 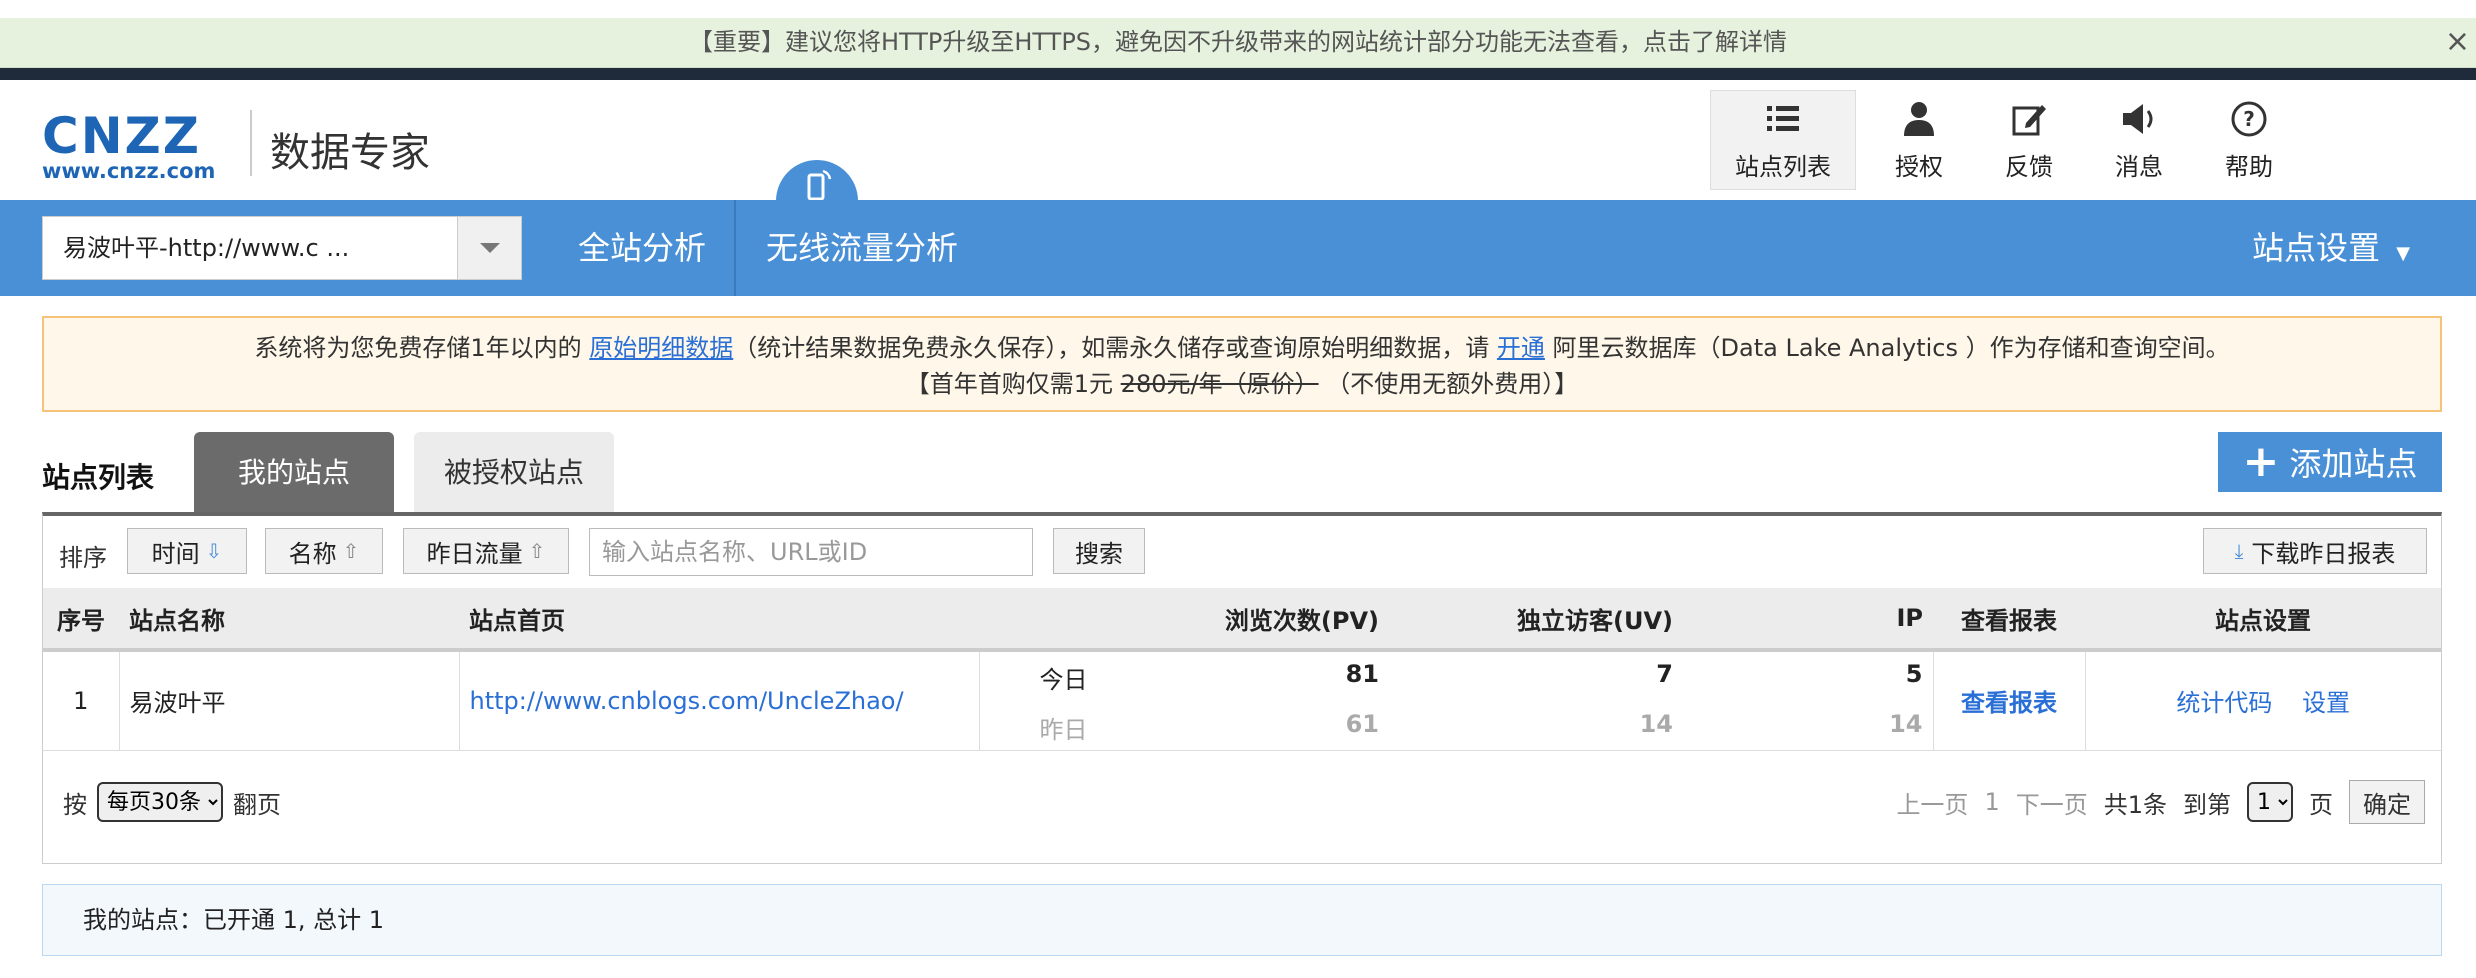 What do you see at coordinates (1186, 620) in the screenshot?
I see `col-pv: 浏览次数(PV)` at bounding box center [1186, 620].